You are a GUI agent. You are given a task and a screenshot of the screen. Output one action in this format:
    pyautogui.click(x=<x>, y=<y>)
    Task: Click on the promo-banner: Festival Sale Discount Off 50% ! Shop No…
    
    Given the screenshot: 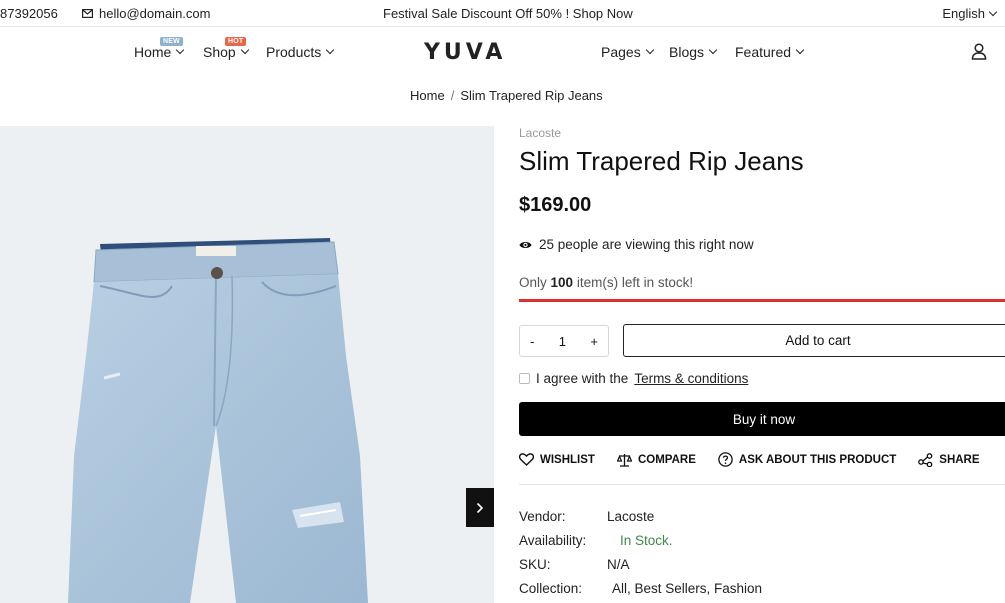 What is the action you would take?
    pyautogui.click(x=508, y=13)
    